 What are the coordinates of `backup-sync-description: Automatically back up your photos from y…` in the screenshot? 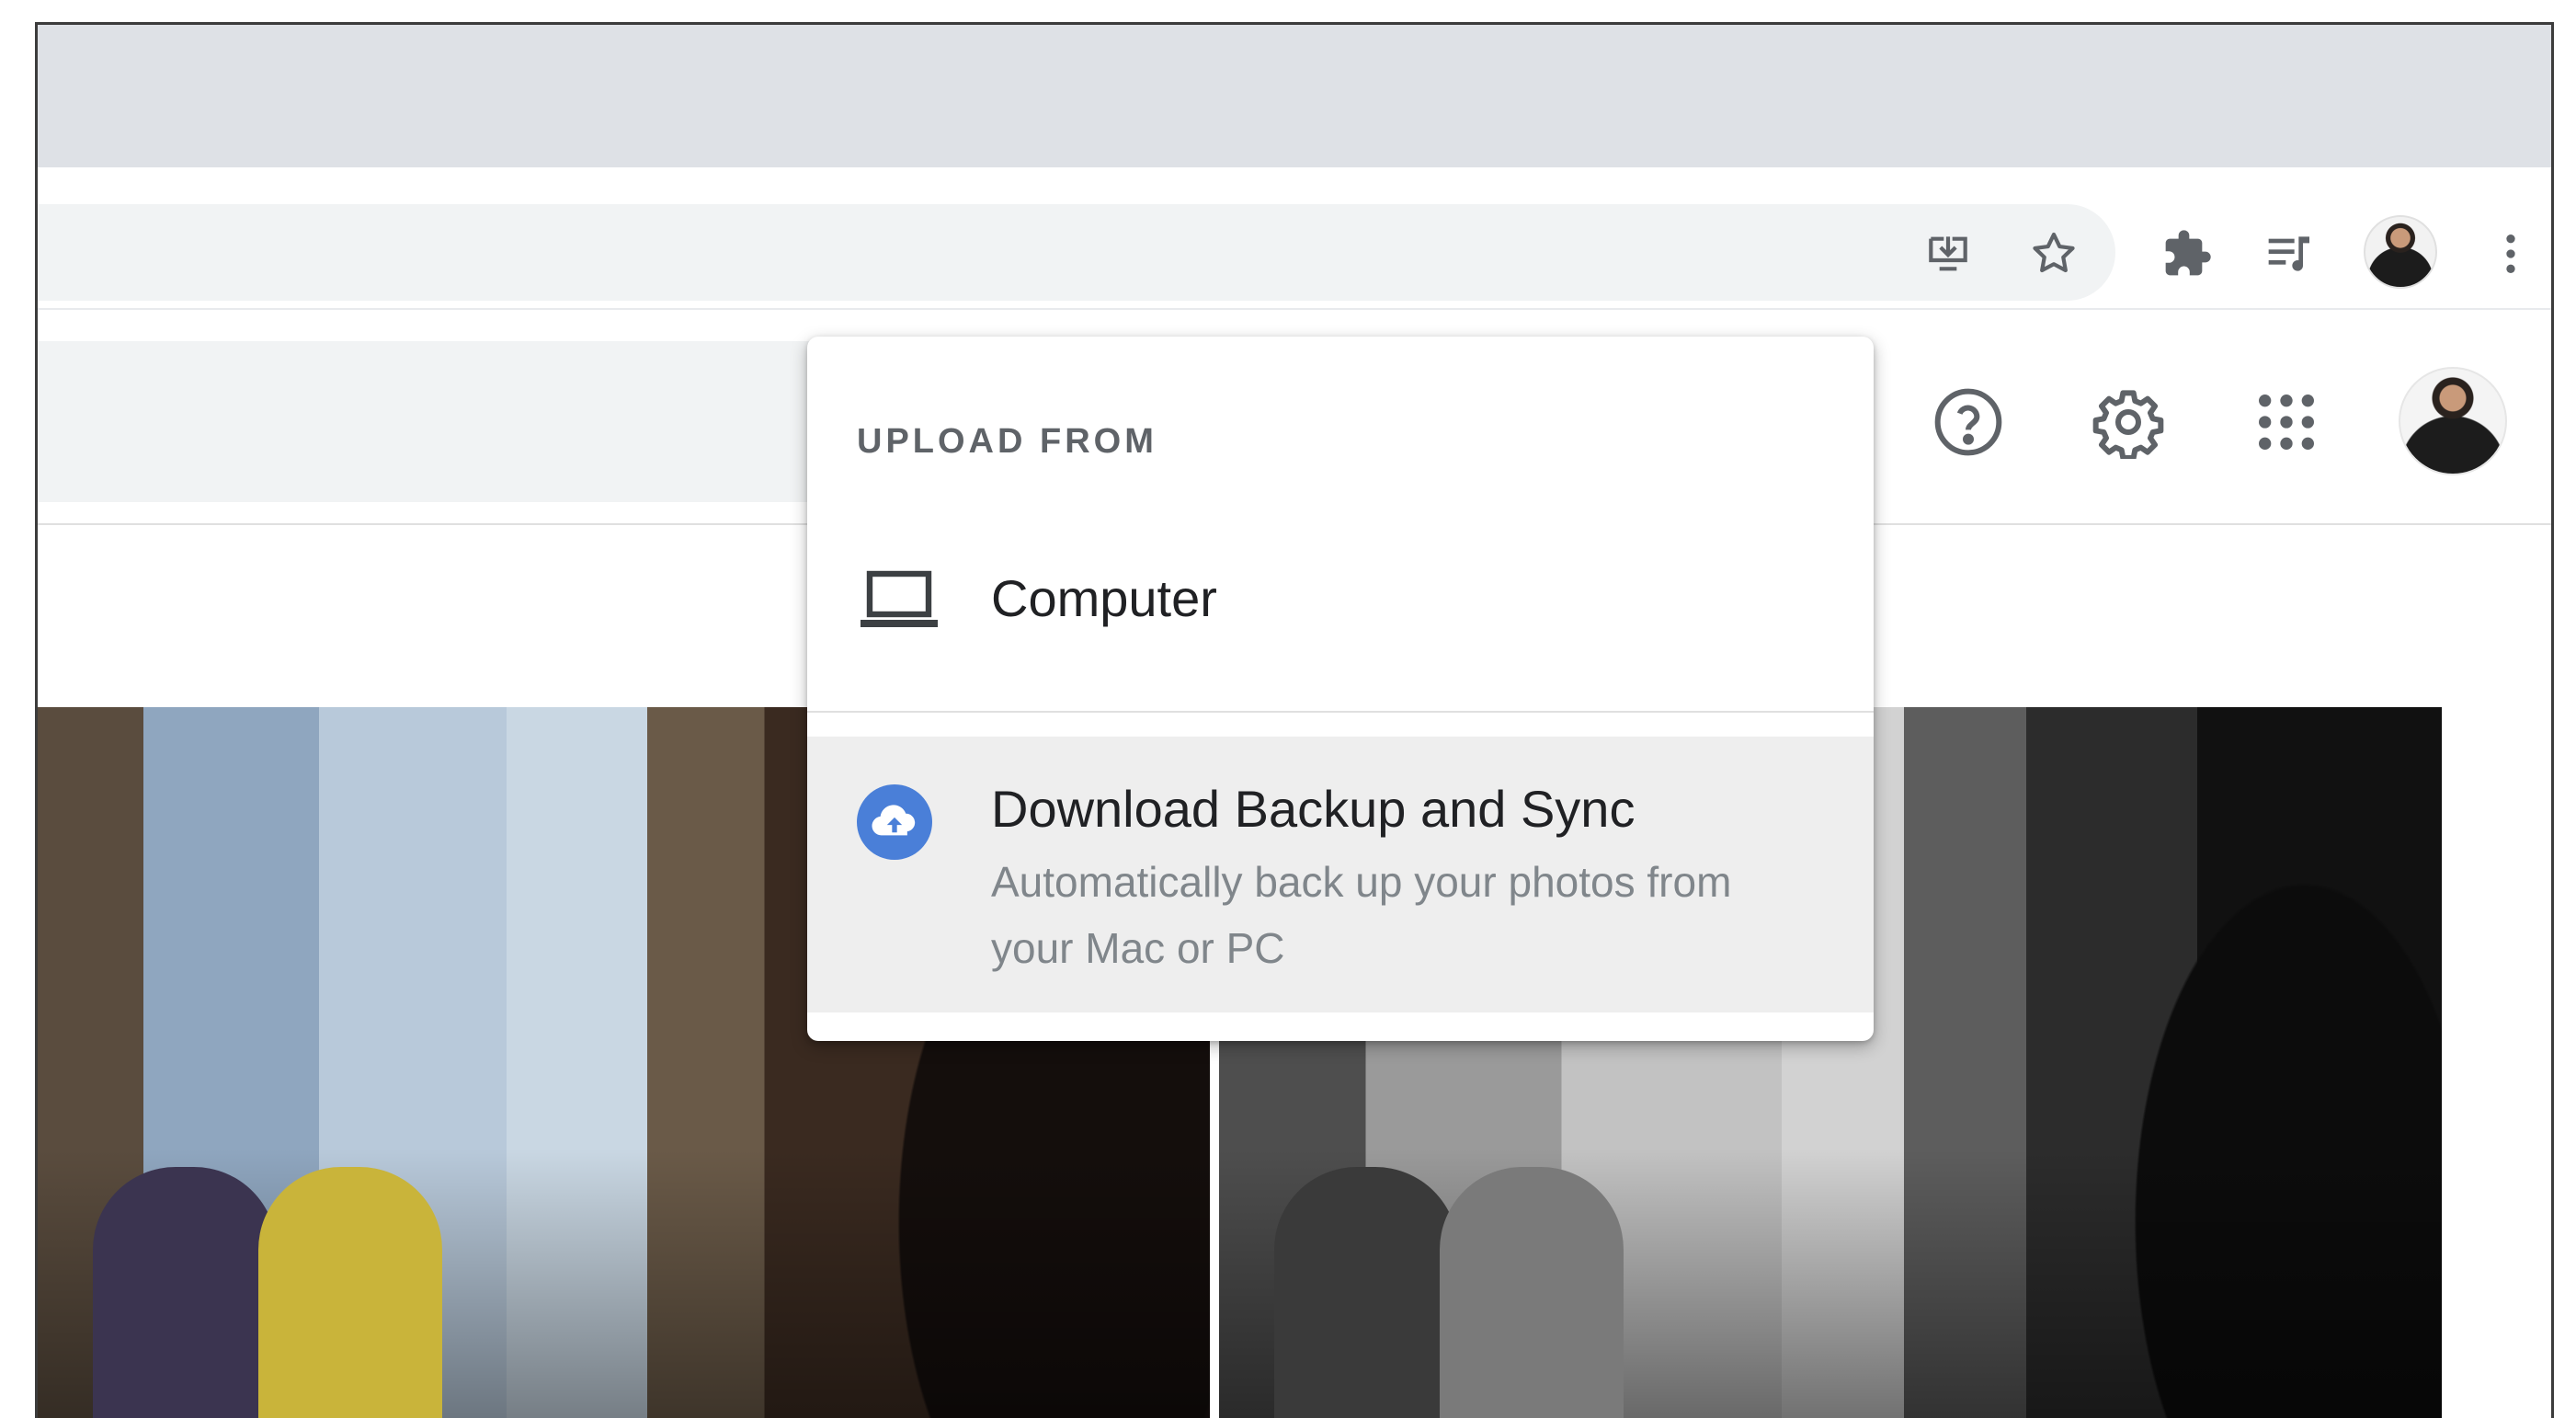 It's located at (1361, 915).